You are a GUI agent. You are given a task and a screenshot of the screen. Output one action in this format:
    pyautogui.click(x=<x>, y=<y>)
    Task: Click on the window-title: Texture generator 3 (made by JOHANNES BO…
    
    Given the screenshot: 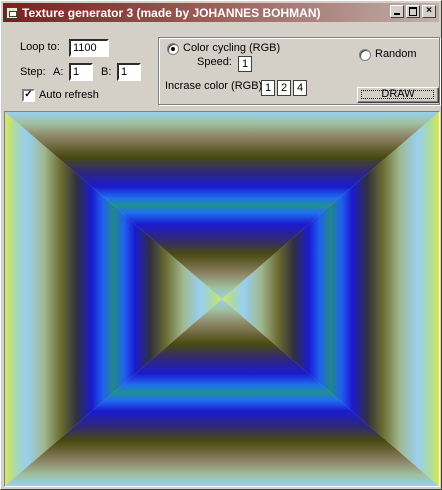 What is the action you would take?
    pyautogui.click(x=171, y=12)
    